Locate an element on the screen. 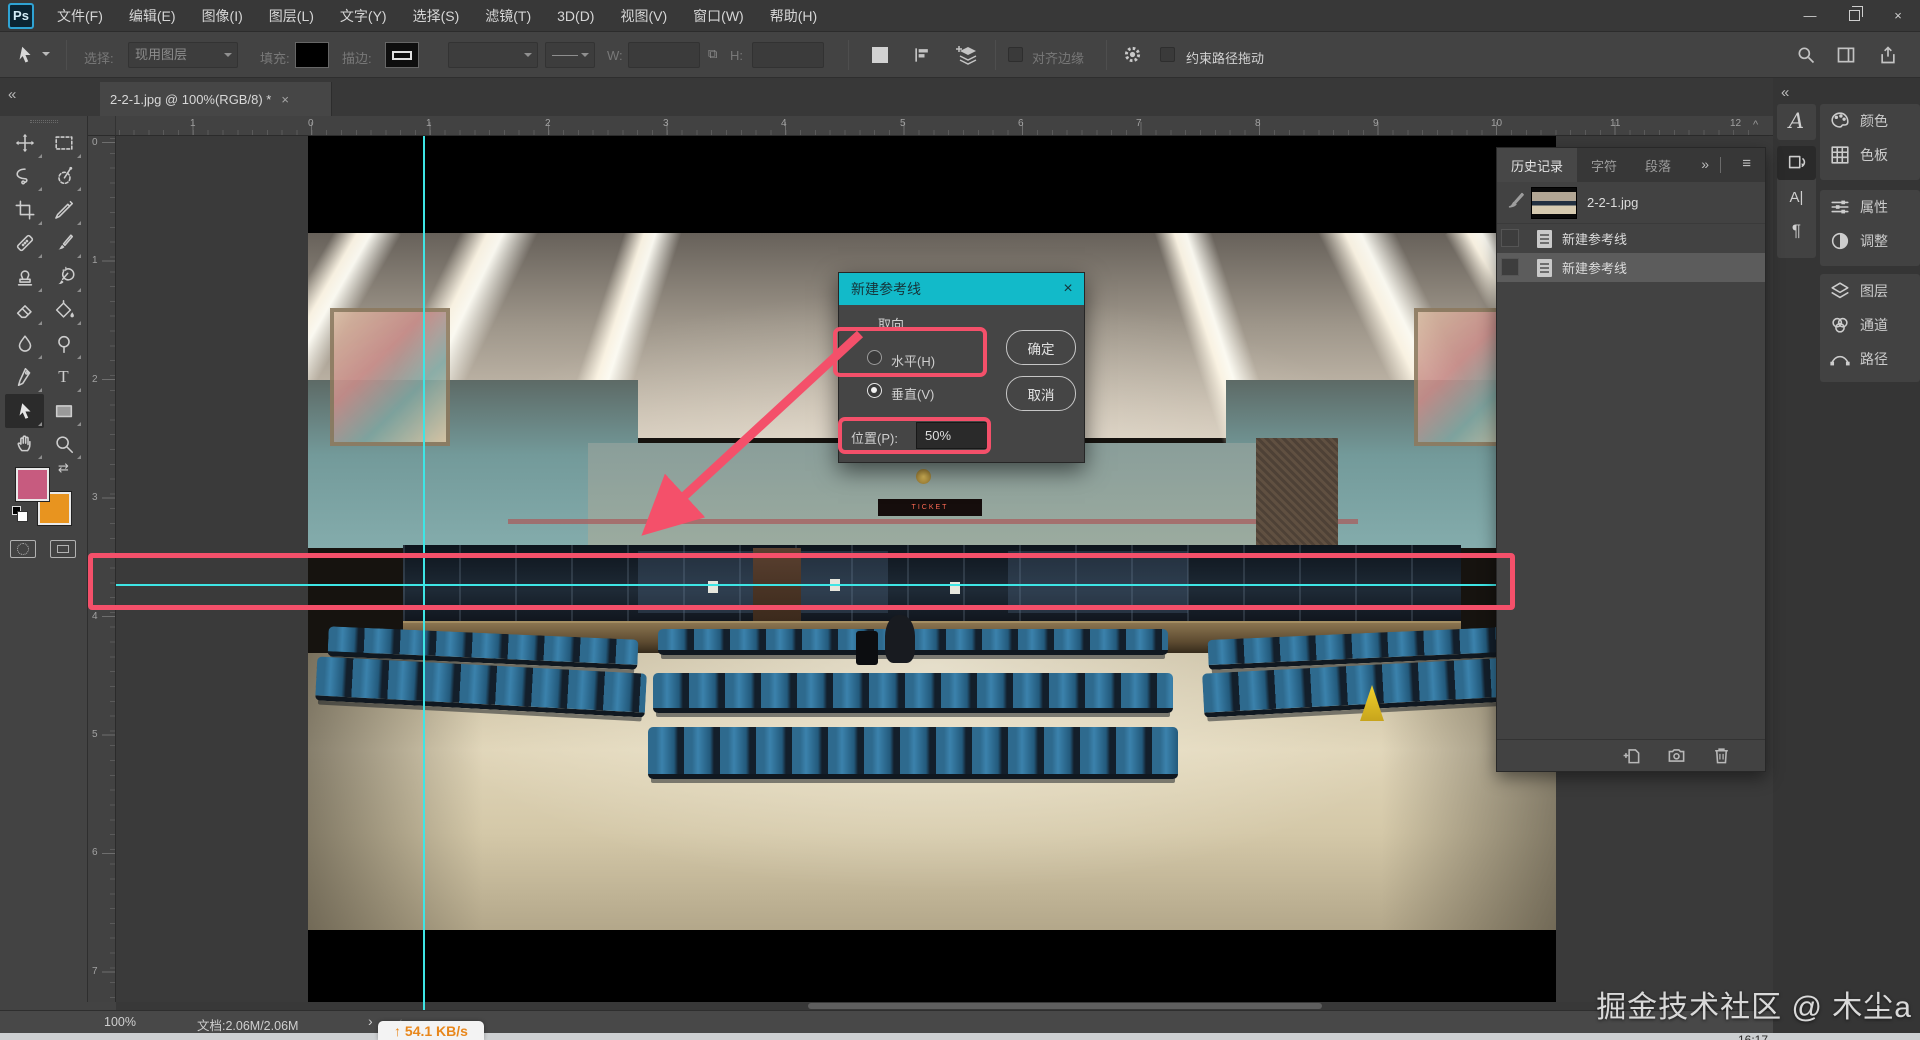  panel-tab-2: 字符 is located at coordinates (1604, 165).